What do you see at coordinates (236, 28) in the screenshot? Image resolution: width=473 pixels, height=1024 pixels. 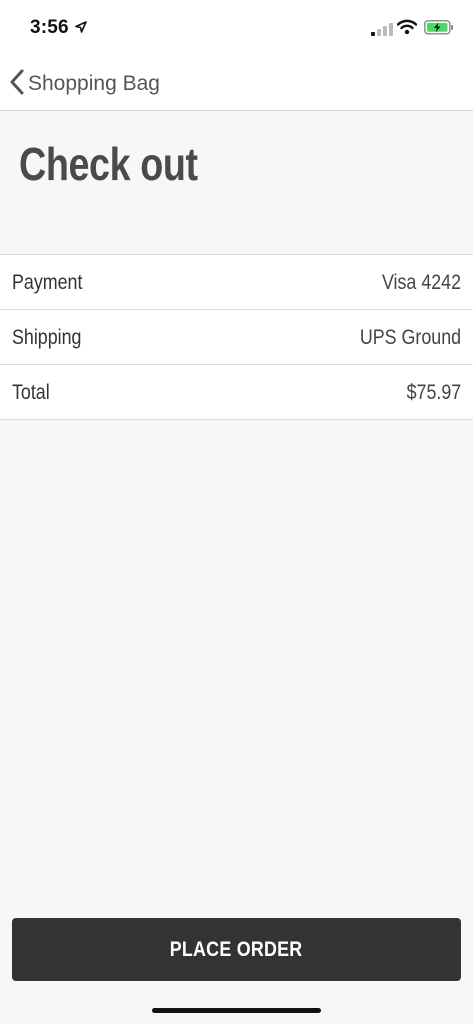 I see `status-bar: 3:56` at bounding box center [236, 28].